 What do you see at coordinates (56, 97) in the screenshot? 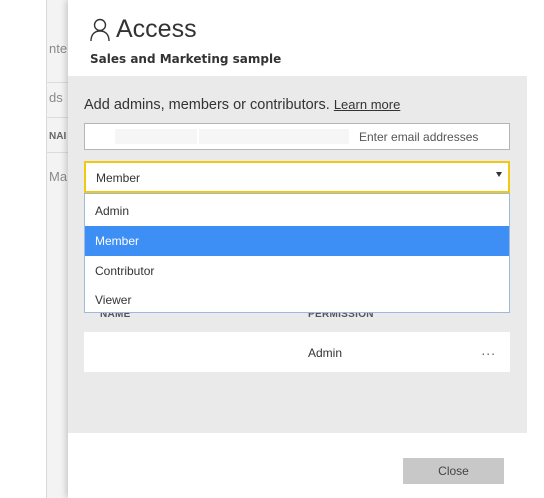
I see `background-text-fragment: ds` at bounding box center [56, 97].